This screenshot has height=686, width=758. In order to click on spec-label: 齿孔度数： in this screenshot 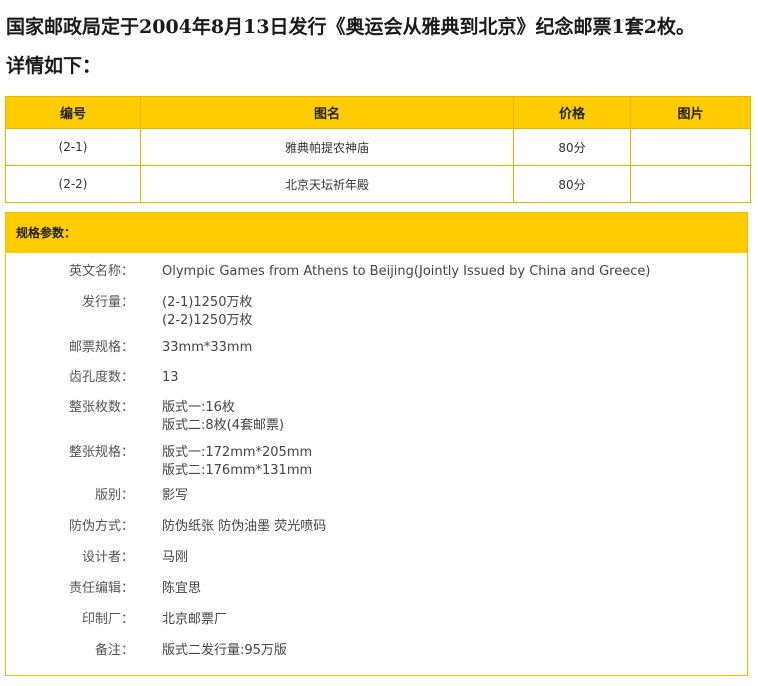, I will do `click(101, 377)`.